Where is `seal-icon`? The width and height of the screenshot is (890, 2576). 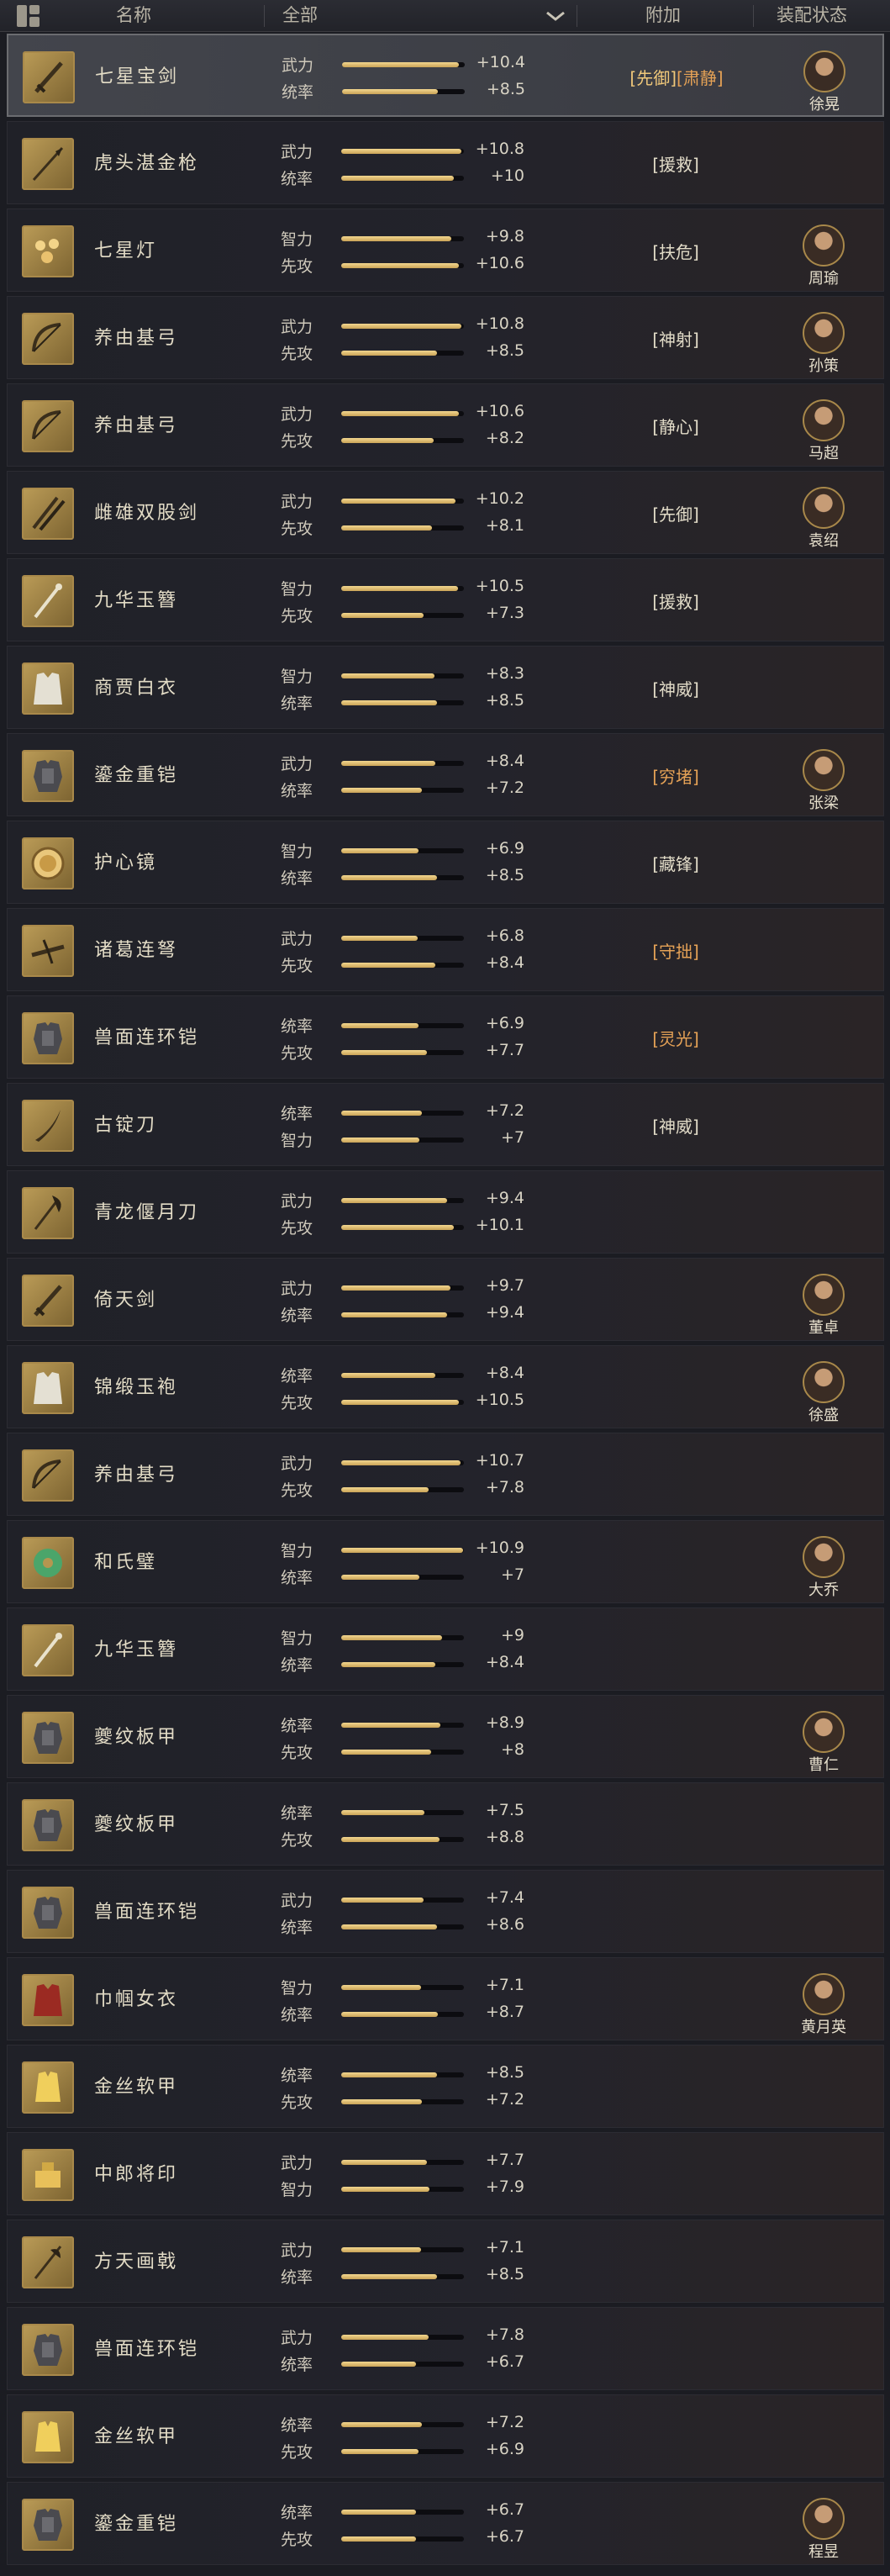 seal-icon is located at coordinates (48, 2175).